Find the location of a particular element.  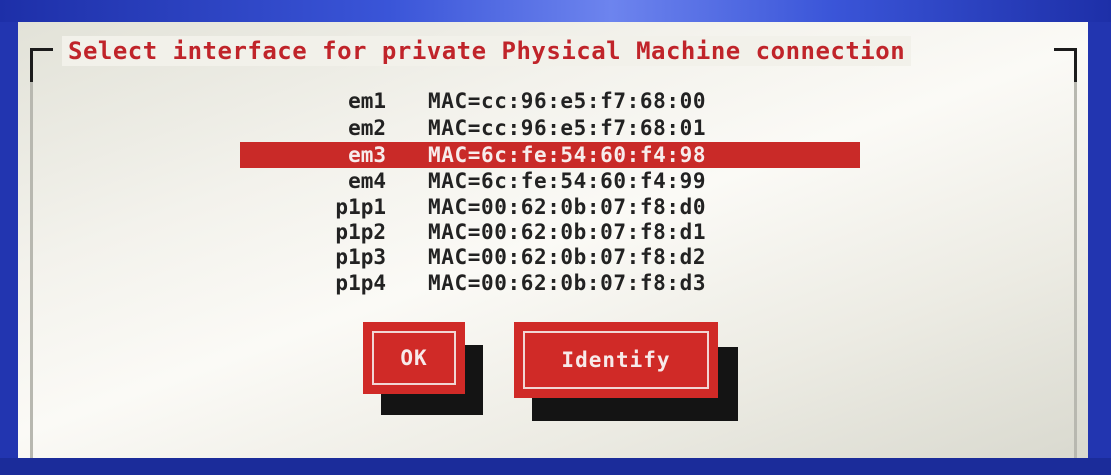

dialog-frame-right is located at coordinates (1075, 270).